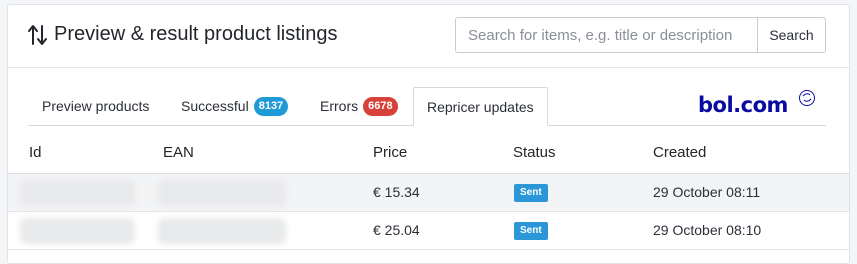 The width and height of the screenshot is (857, 264). What do you see at coordinates (37, 34) in the screenshot?
I see `sort-arrows-icon` at bounding box center [37, 34].